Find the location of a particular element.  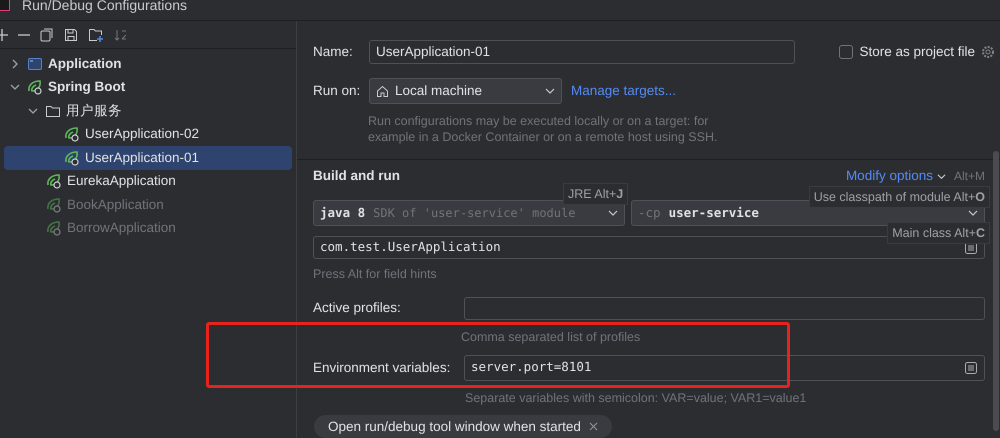

new-folder-icon is located at coordinates (96, 34).